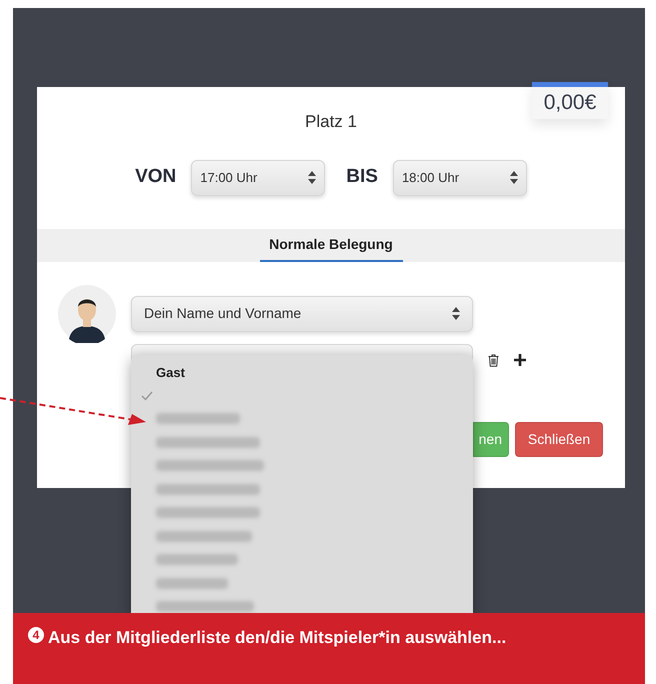  Describe the element at coordinates (362, 177) in the screenshot. I see `to-label: BIS` at that location.